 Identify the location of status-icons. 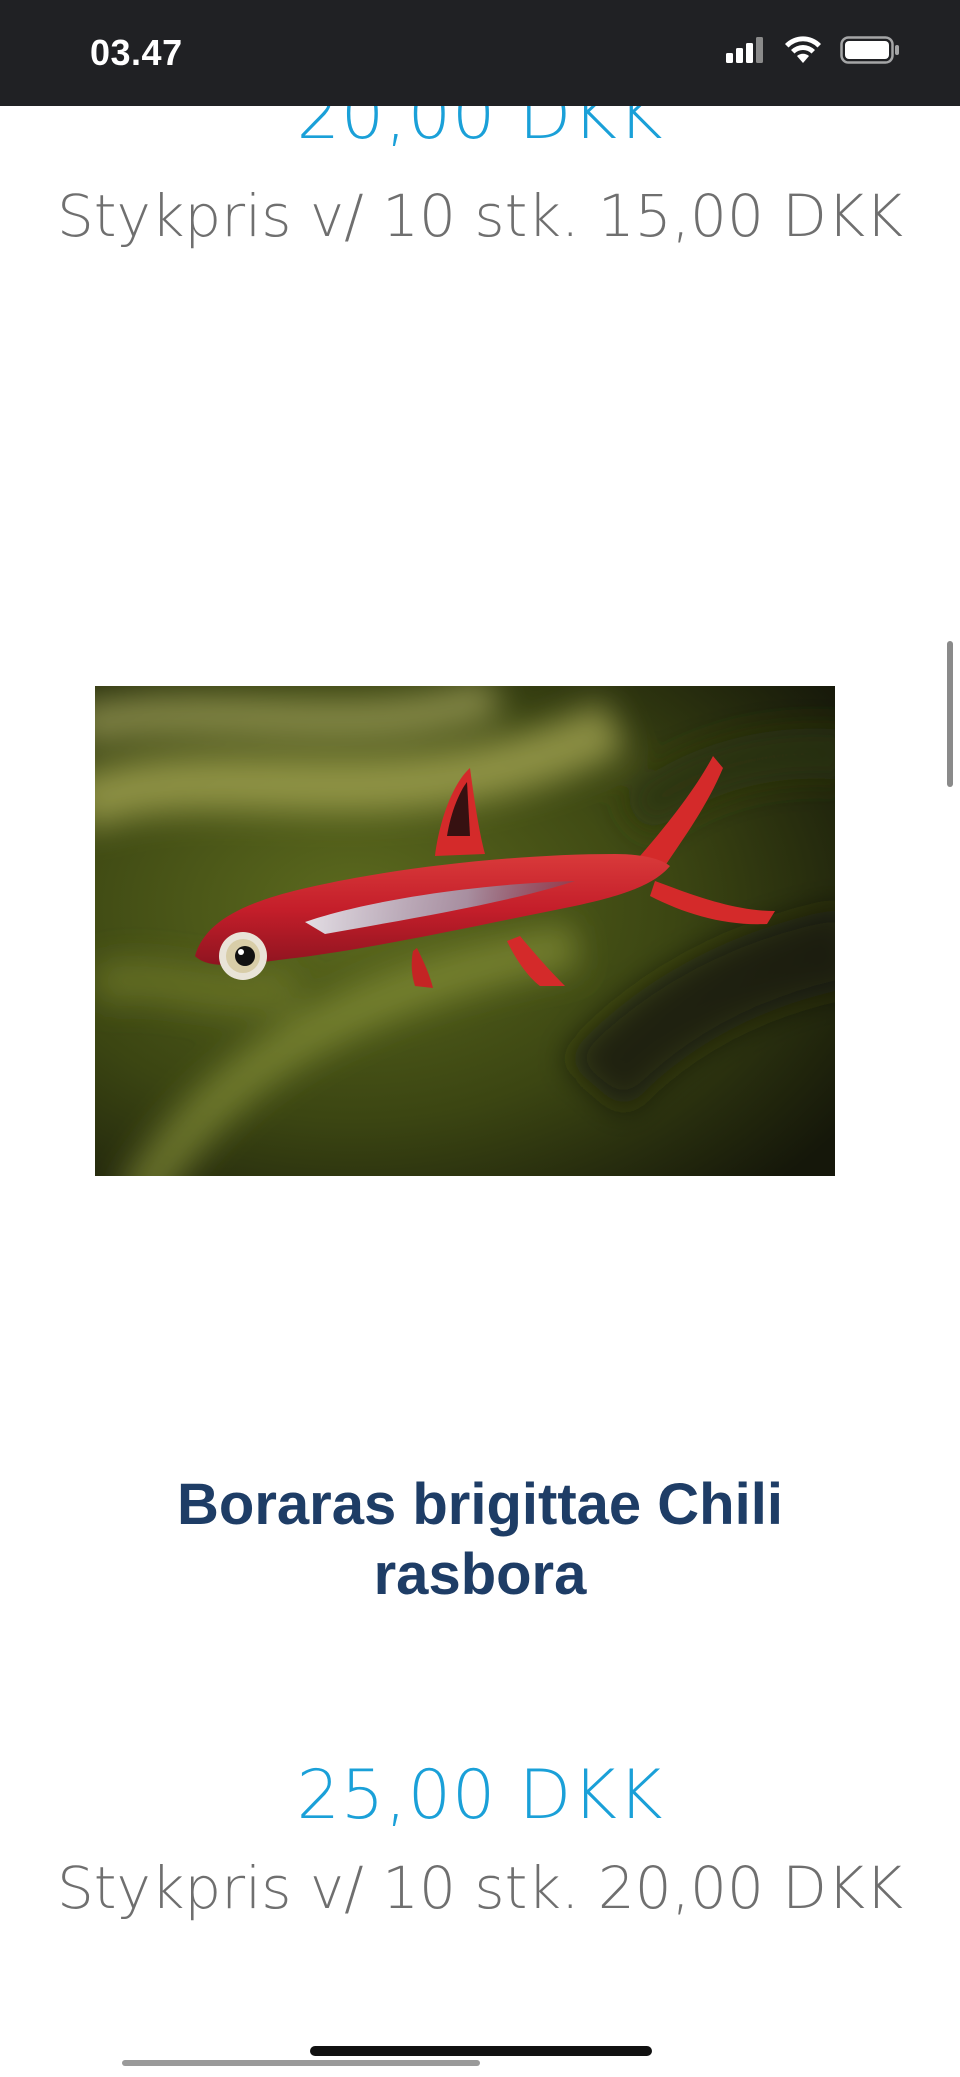
(813, 50).